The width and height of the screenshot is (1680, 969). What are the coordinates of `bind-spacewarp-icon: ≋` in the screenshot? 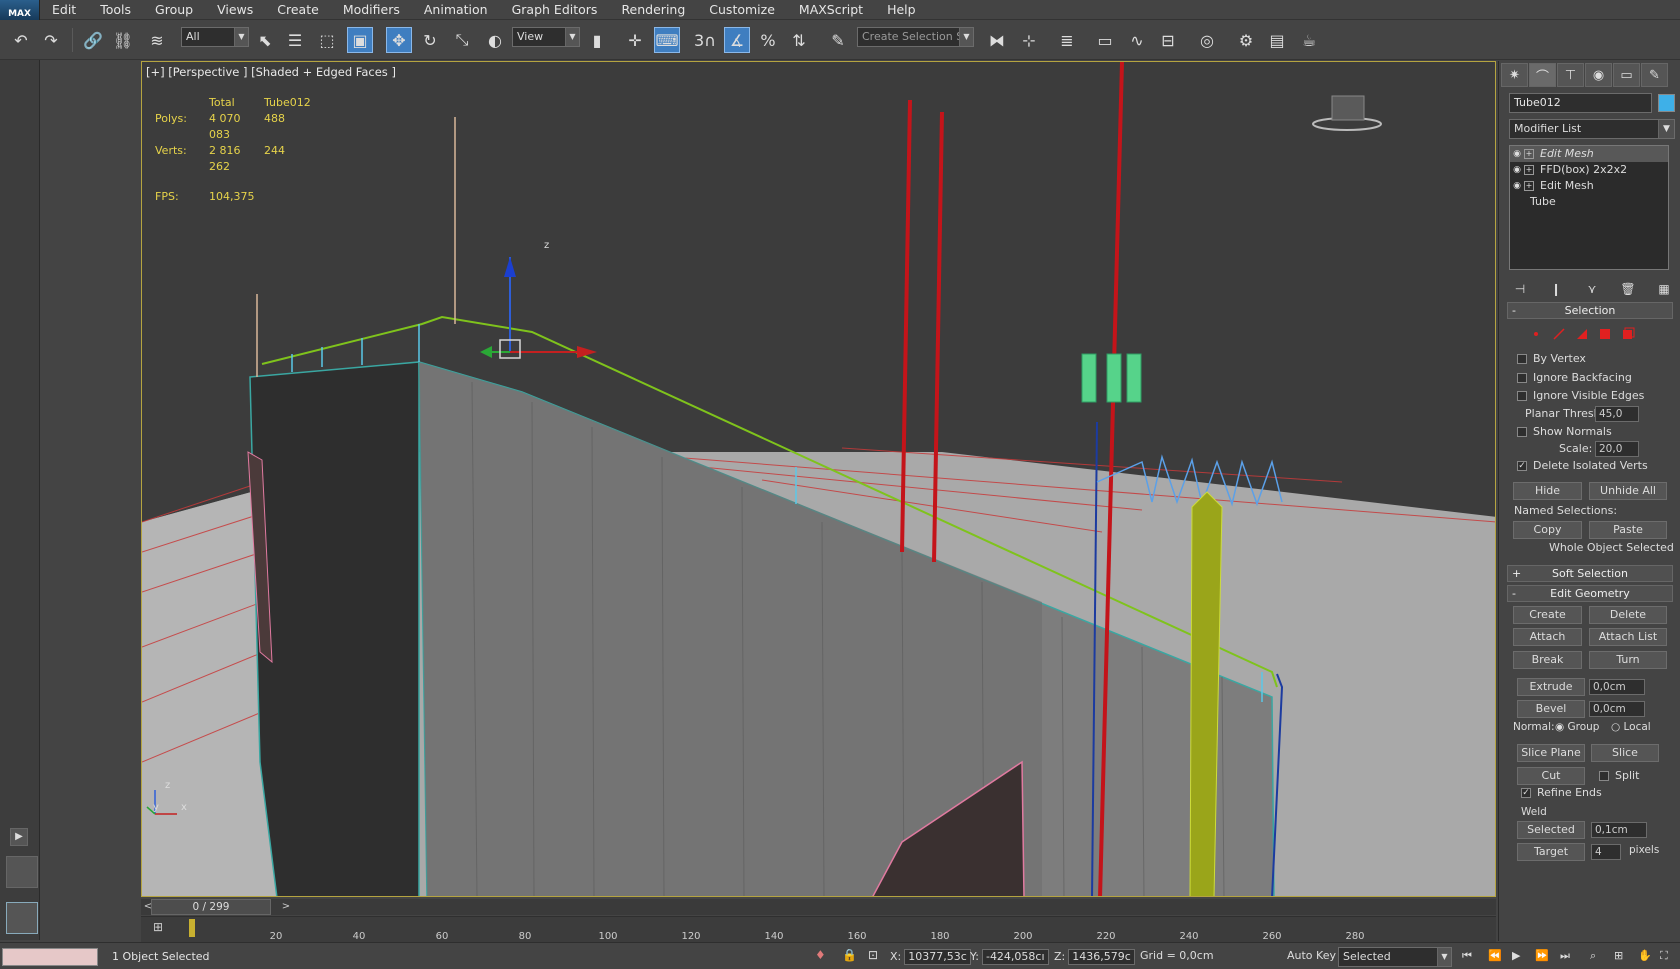 It's located at (157, 40).